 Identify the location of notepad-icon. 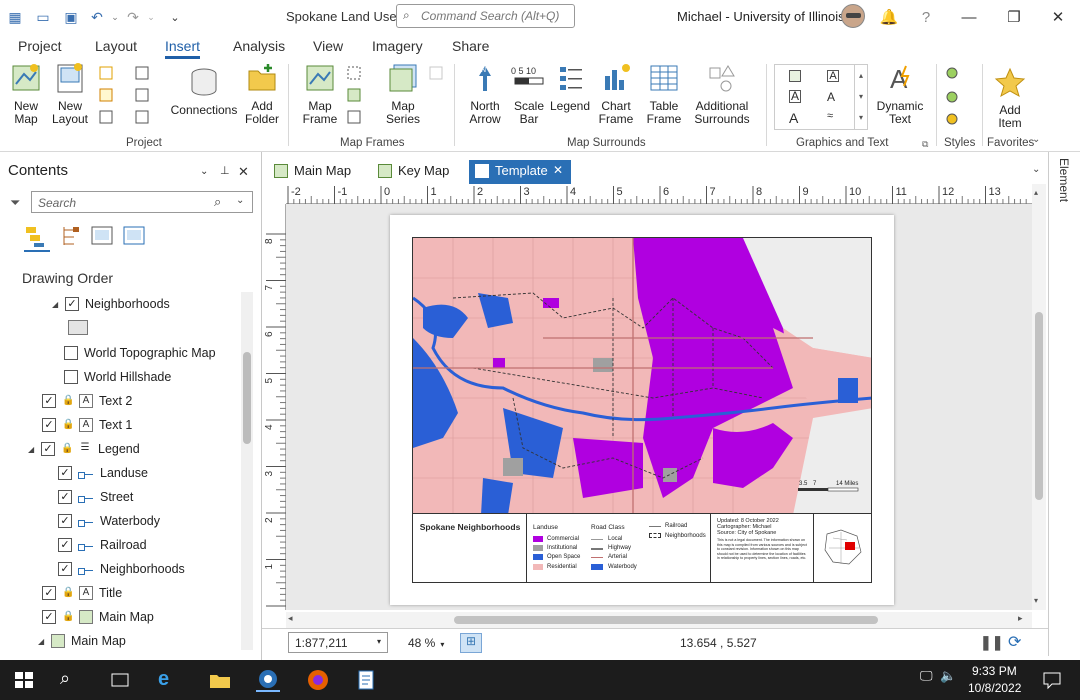
(366, 680).